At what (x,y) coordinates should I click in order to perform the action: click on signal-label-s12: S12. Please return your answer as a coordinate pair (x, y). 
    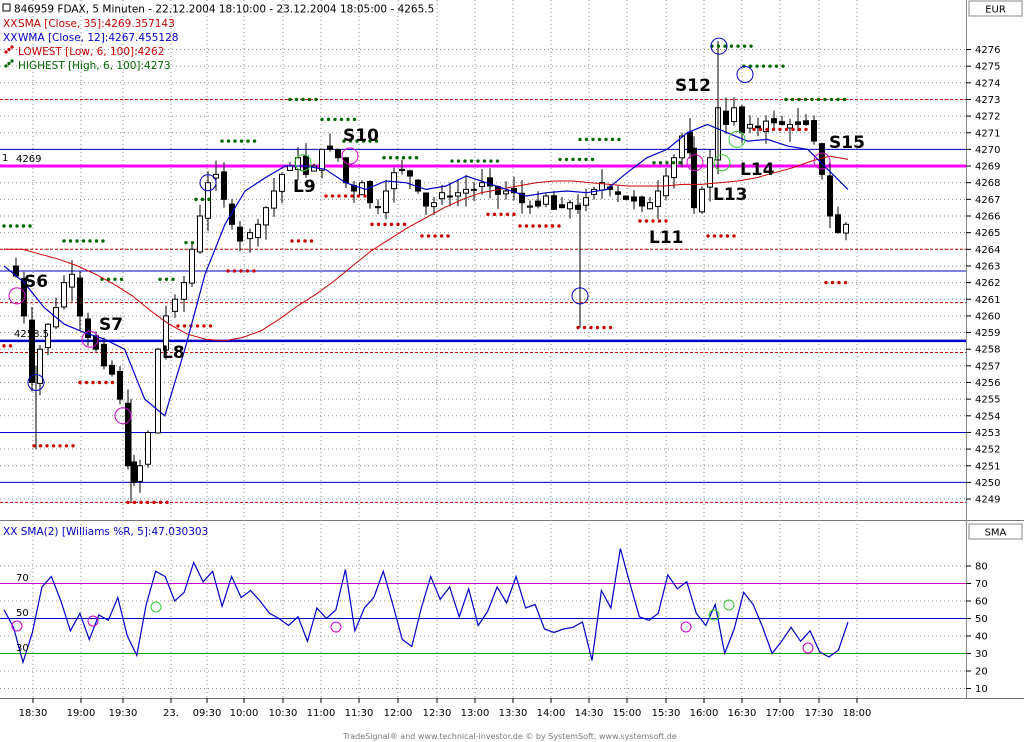
    Looking at the image, I should click on (693, 86).